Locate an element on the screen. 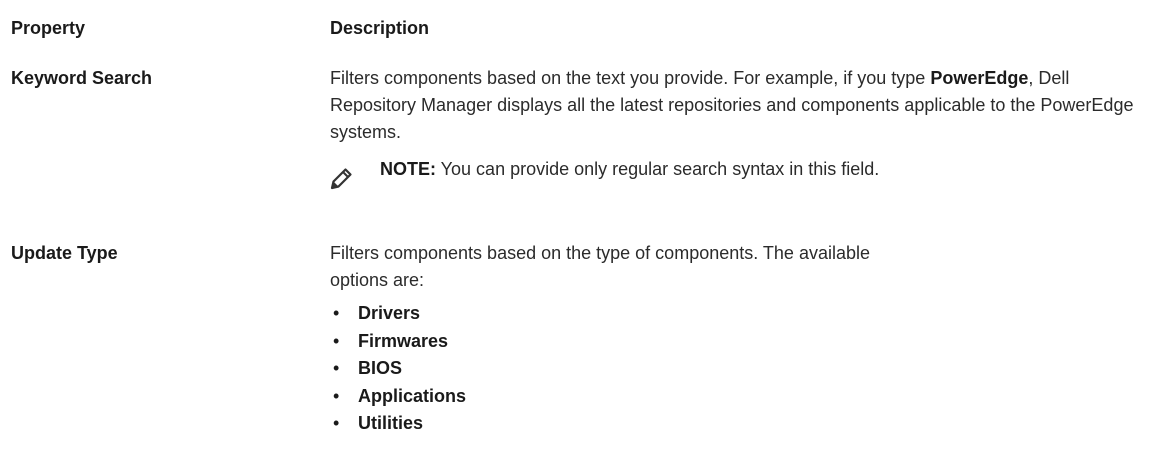 The width and height of the screenshot is (1153, 469). property-keyword-search: Keyword Search is located at coordinates (82, 78).